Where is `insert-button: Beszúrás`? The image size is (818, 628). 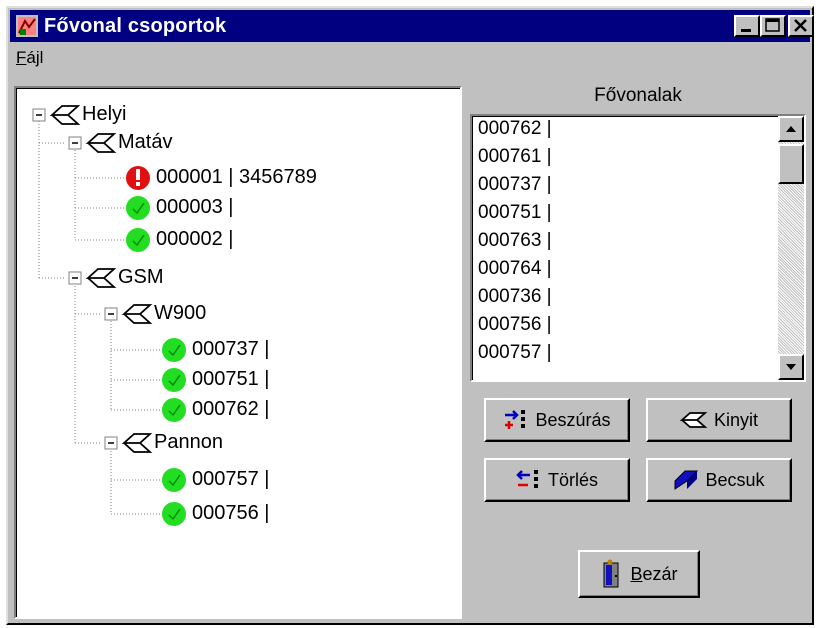
insert-button: Beszúrás is located at coordinates (557, 420).